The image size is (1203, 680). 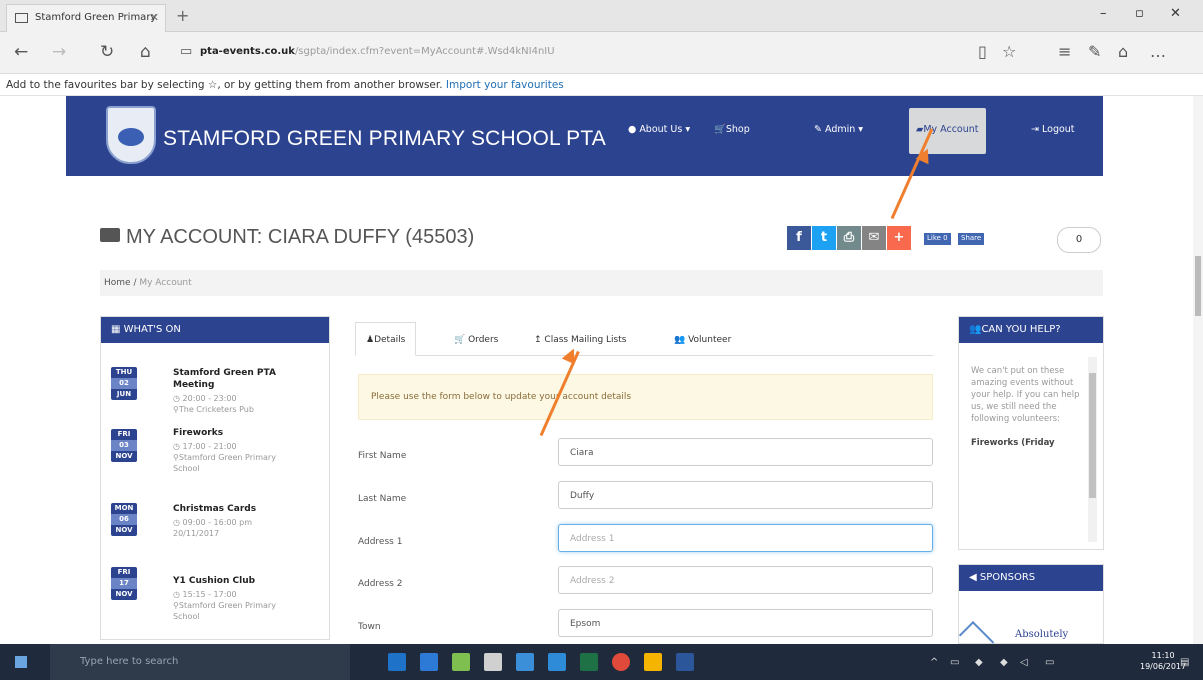 I want to click on tab-orders-label: Orders, so click(x=483, y=340).